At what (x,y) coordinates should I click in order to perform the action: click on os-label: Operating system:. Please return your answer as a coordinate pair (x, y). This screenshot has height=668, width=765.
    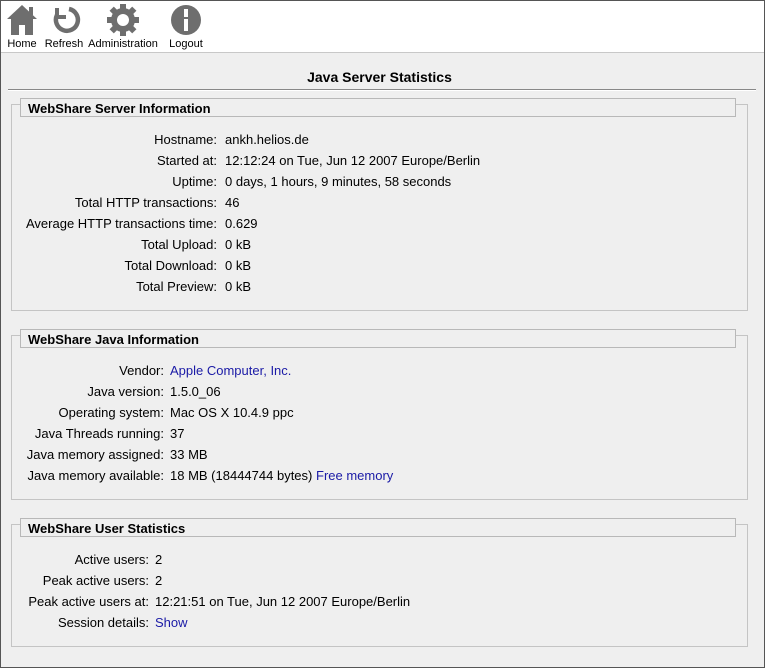
    Looking at the image, I should click on (111, 412).